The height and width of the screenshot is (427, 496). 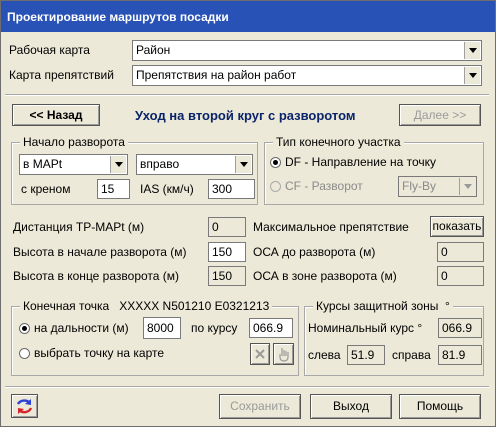 I want to click on right-course-value: 81.9, so click(x=460, y=355).